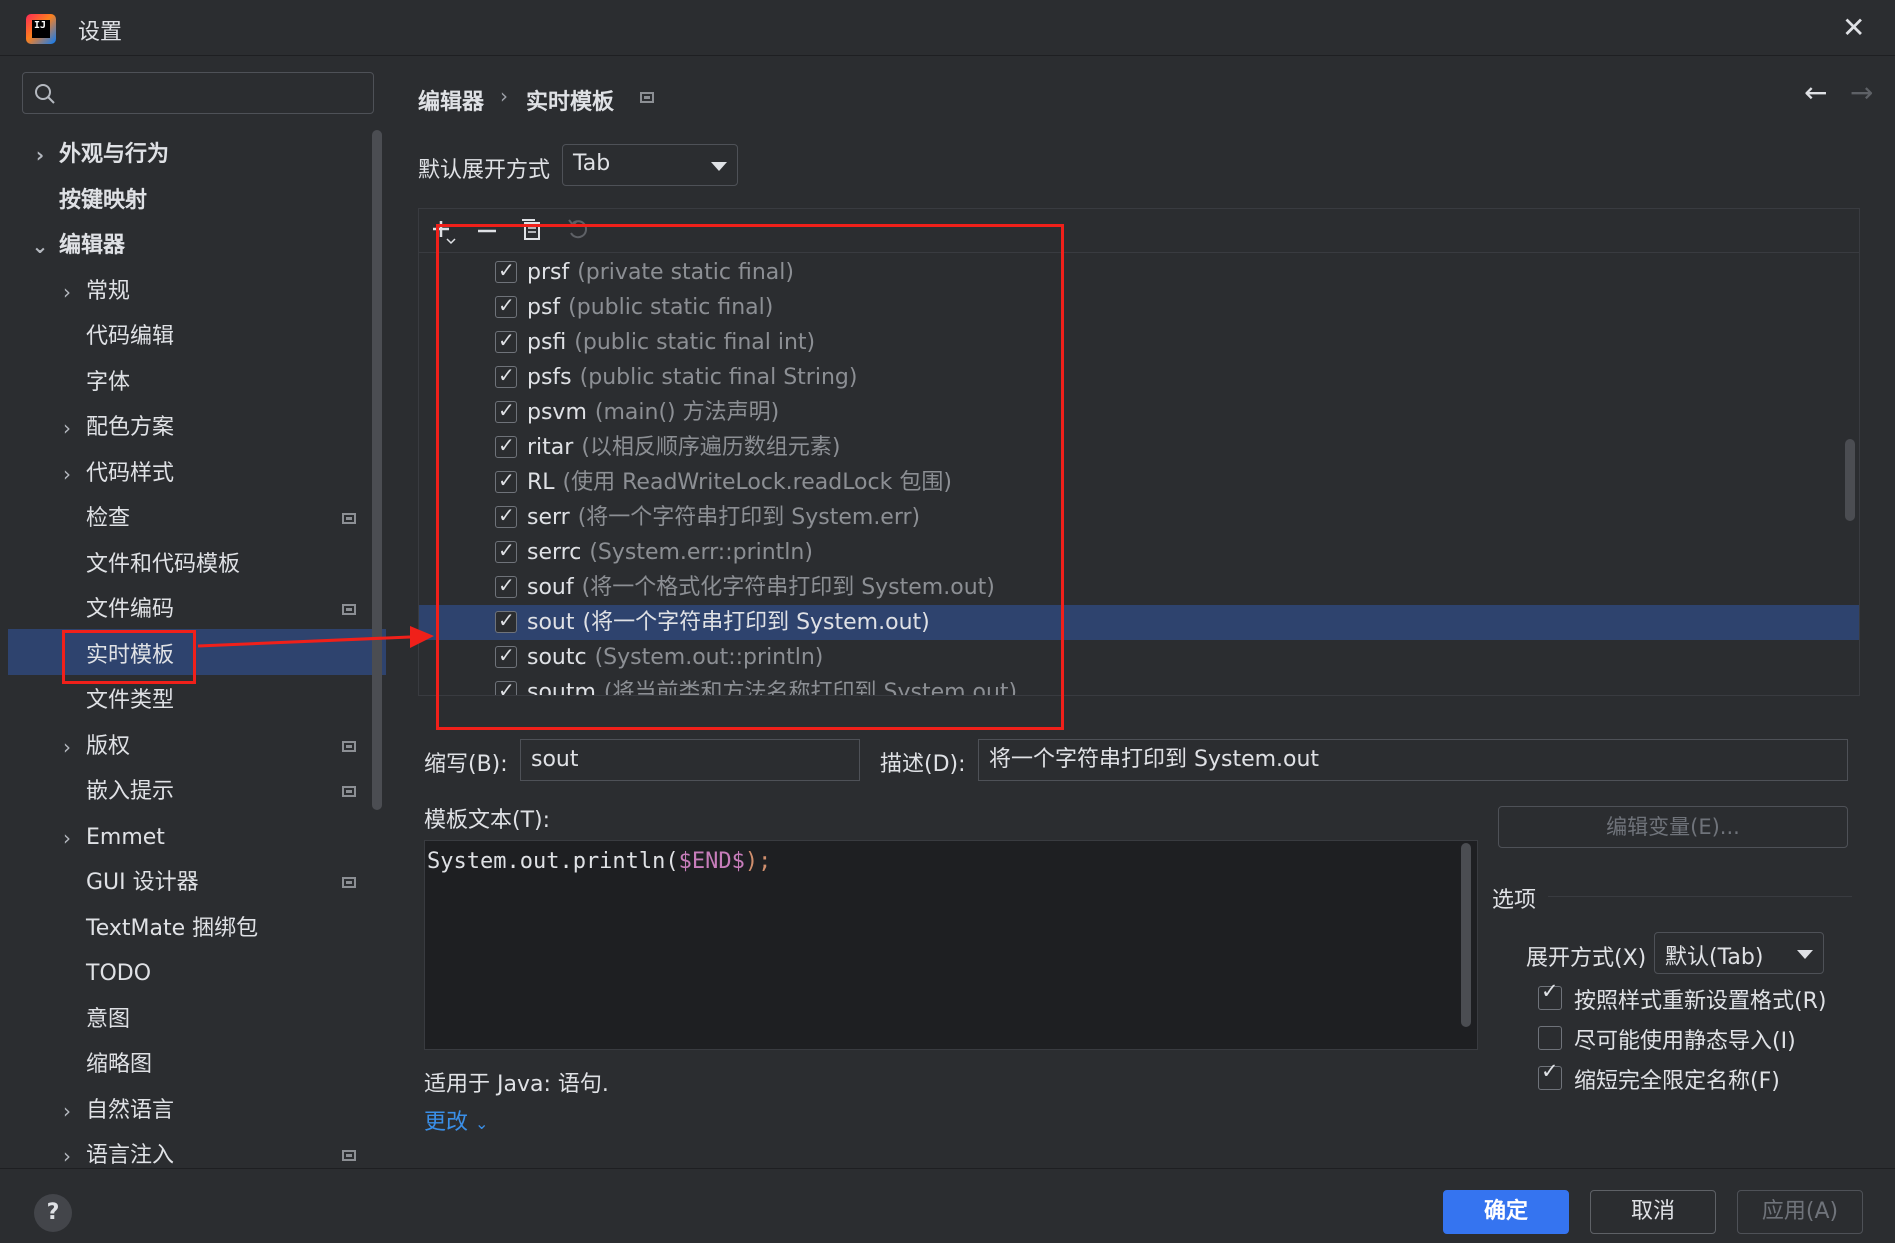 This screenshot has height=1243, width=1895. What do you see at coordinates (1413, 760) in the screenshot?
I see `description-input: 将一个字符串打印到 System.out` at bounding box center [1413, 760].